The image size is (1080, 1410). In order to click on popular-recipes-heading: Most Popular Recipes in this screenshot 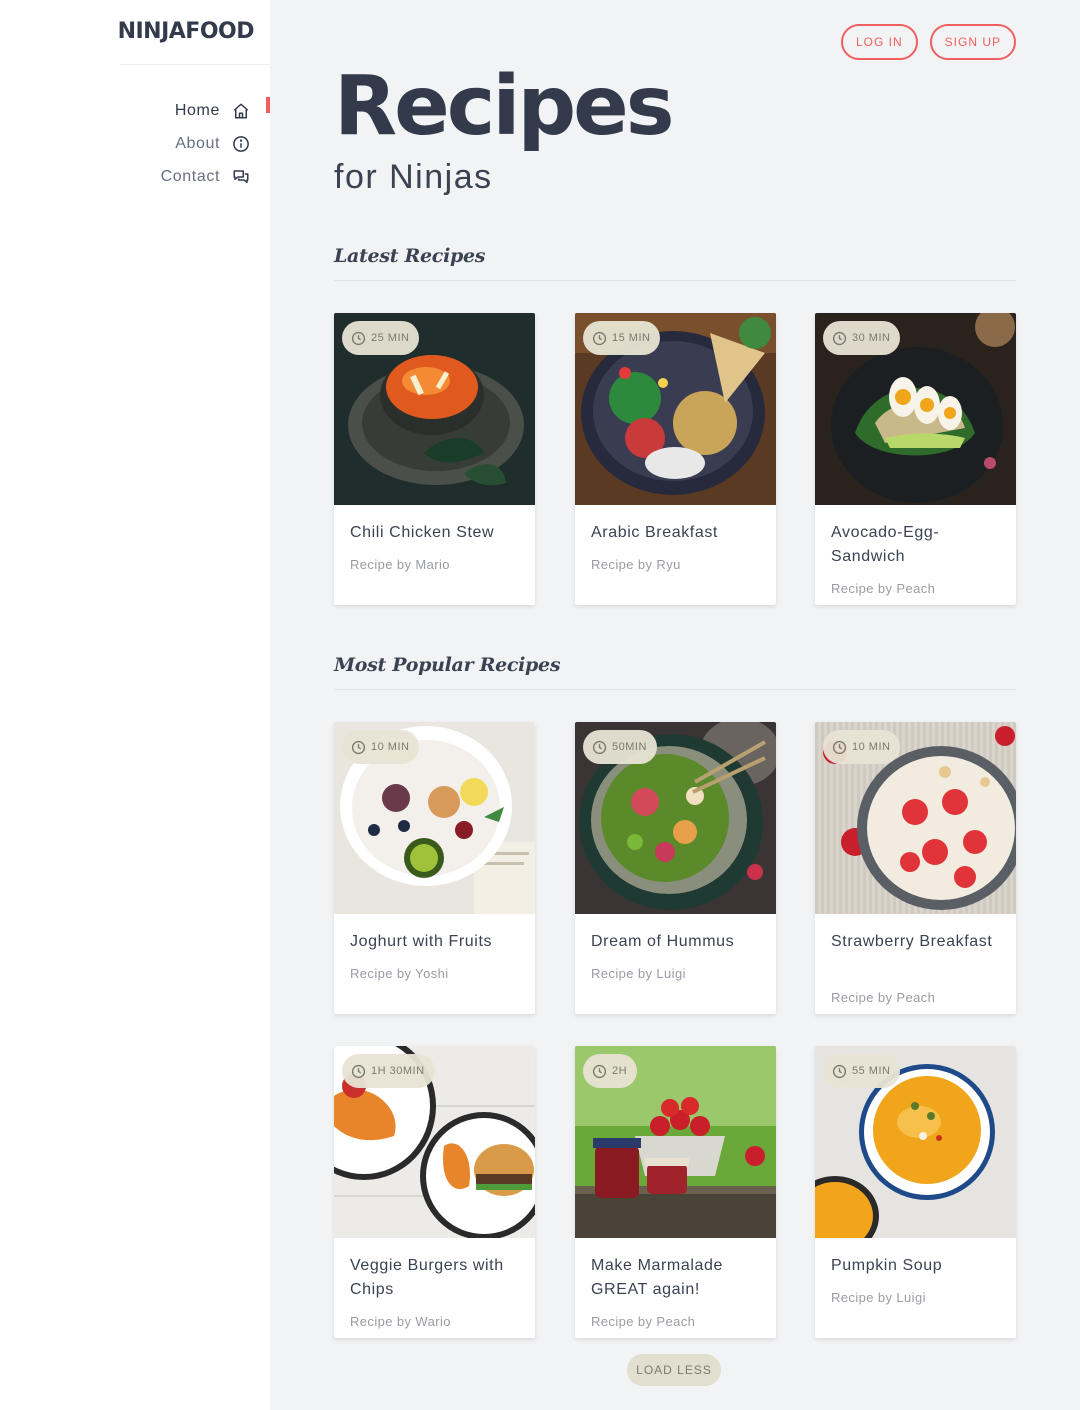, I will do `click(447, 665)`.